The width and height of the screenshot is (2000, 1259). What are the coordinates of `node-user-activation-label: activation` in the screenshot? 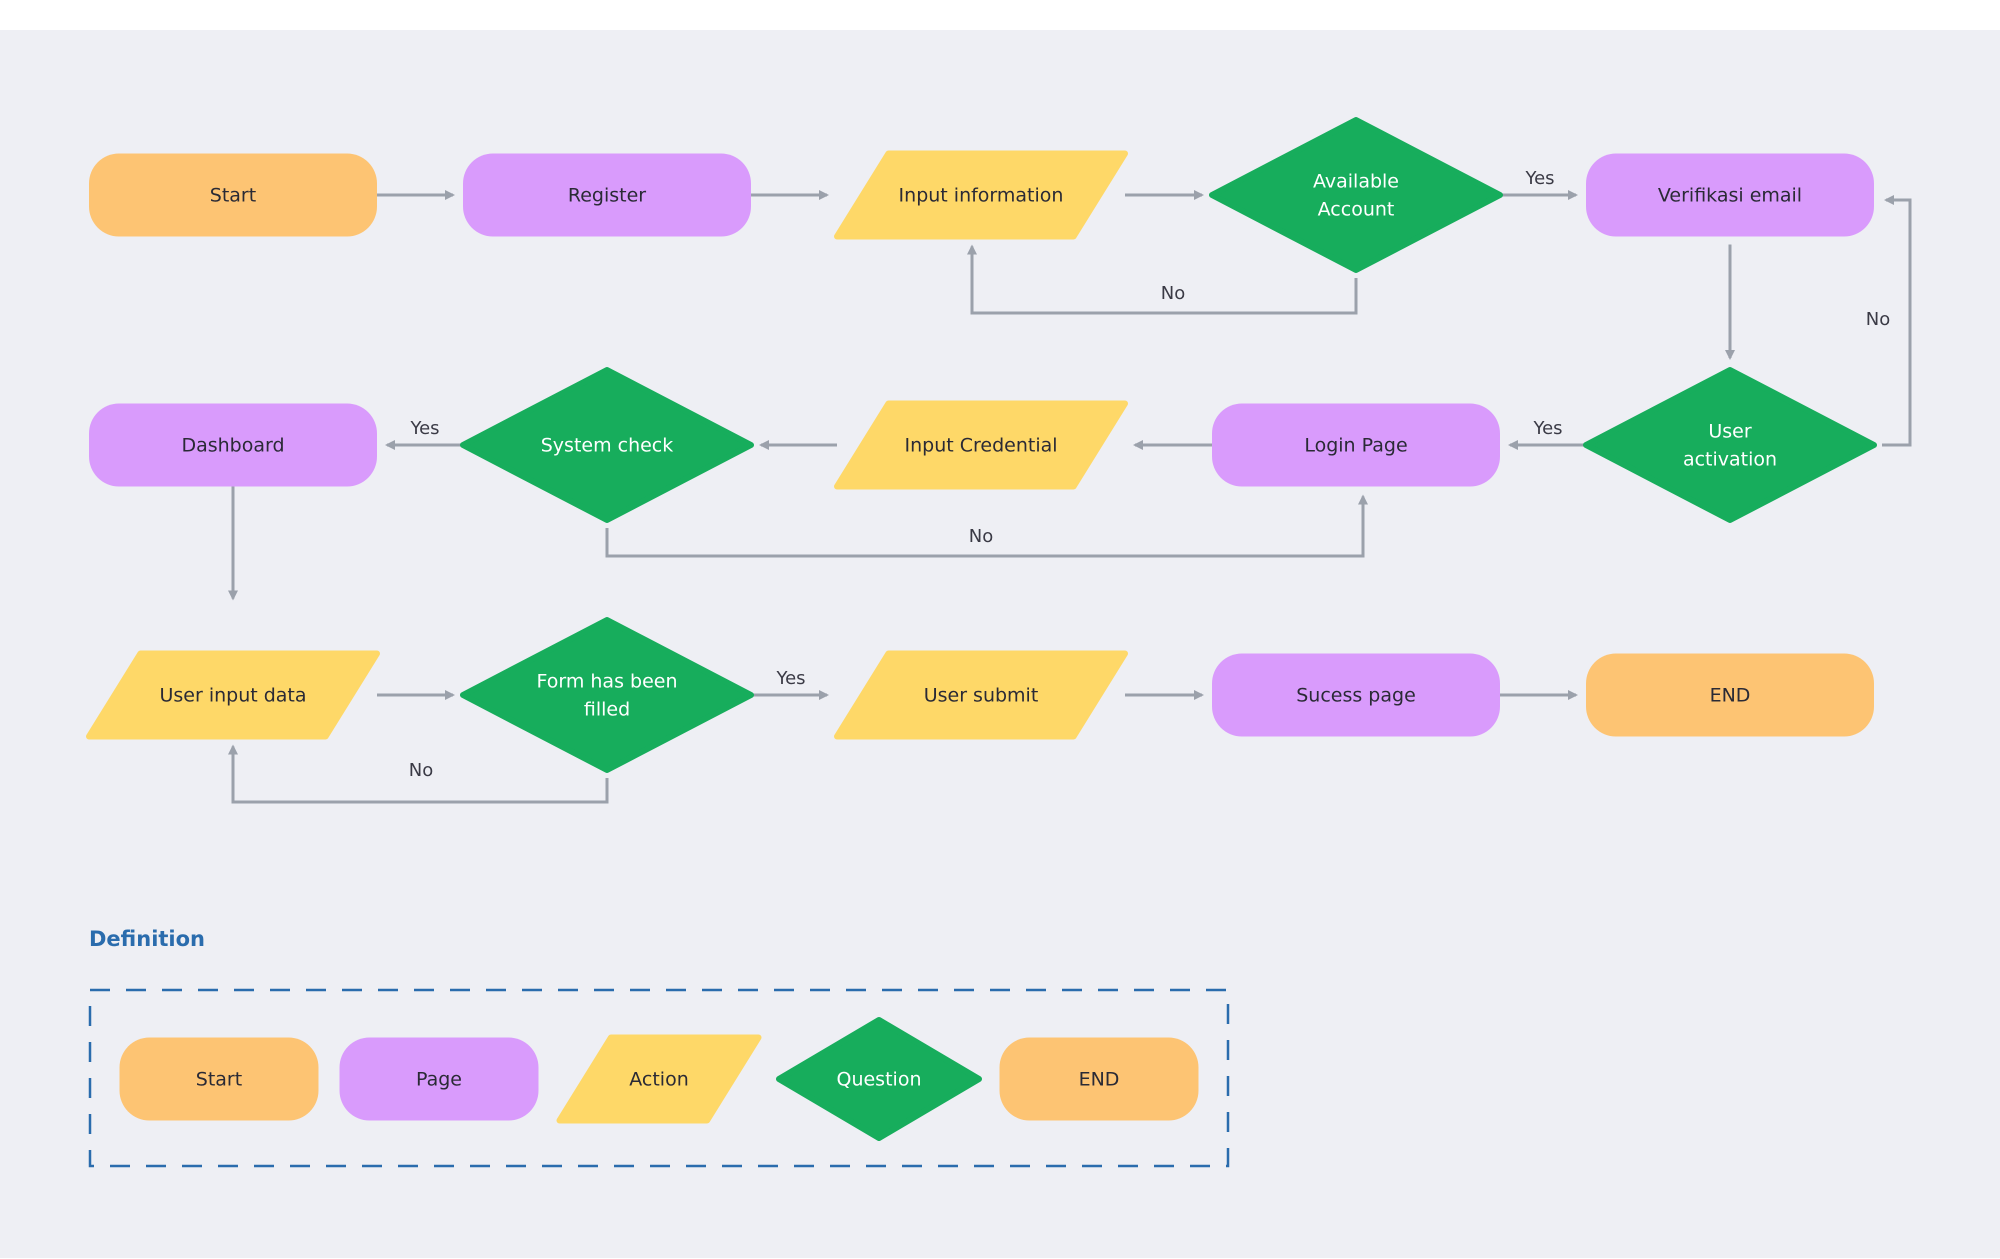 It's located at (1730, 460).